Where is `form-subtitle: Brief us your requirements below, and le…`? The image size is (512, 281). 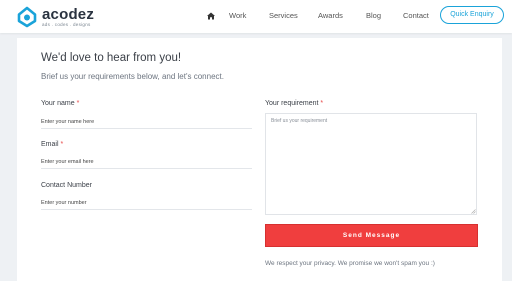 form-subtitle: Brief us your requirements below, and le… is located at coordinates (132, 76).